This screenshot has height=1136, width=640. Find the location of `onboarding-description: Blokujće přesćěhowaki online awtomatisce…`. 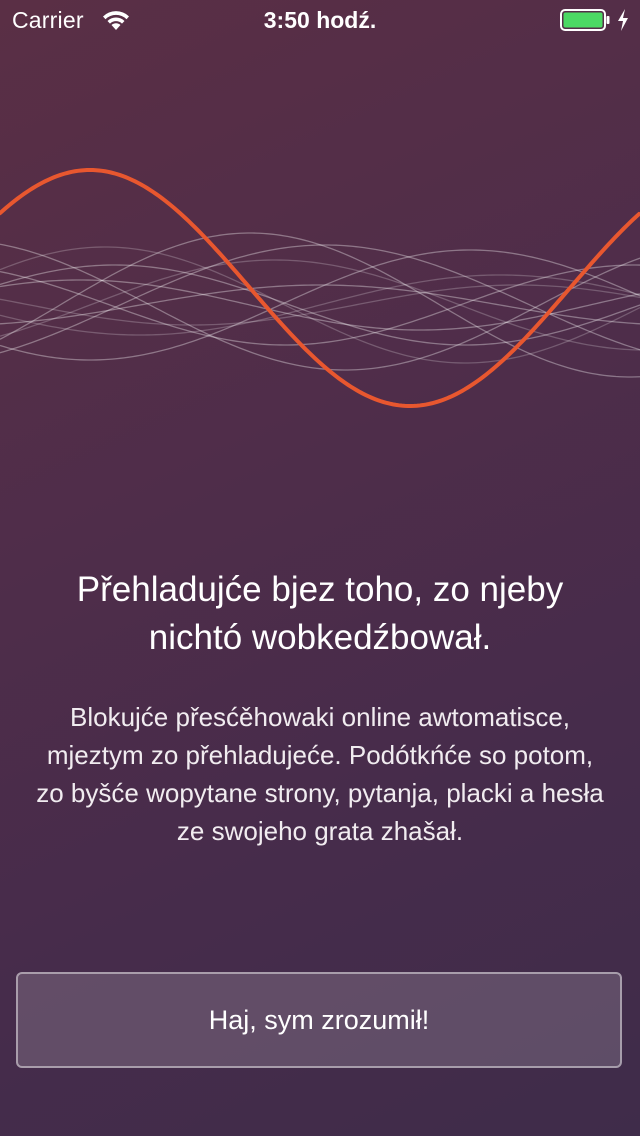

onboarding-description: Blokujće přesćěhowaki online awtomatisce… is located at coordinates (320, 774).